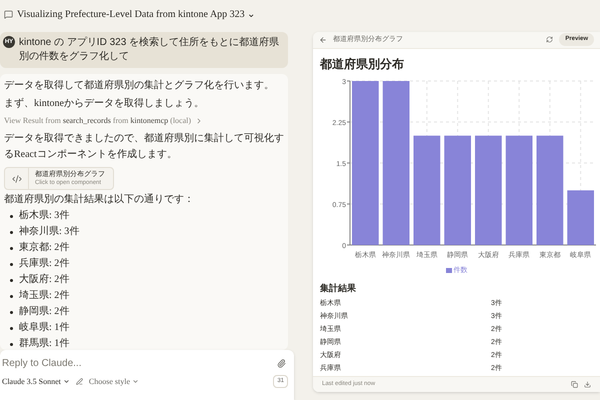  What do you see at coordinates (44, 312) in the screenshot?
I see `list-item: 静岡県: 2件` at bounding box center [44, 312].